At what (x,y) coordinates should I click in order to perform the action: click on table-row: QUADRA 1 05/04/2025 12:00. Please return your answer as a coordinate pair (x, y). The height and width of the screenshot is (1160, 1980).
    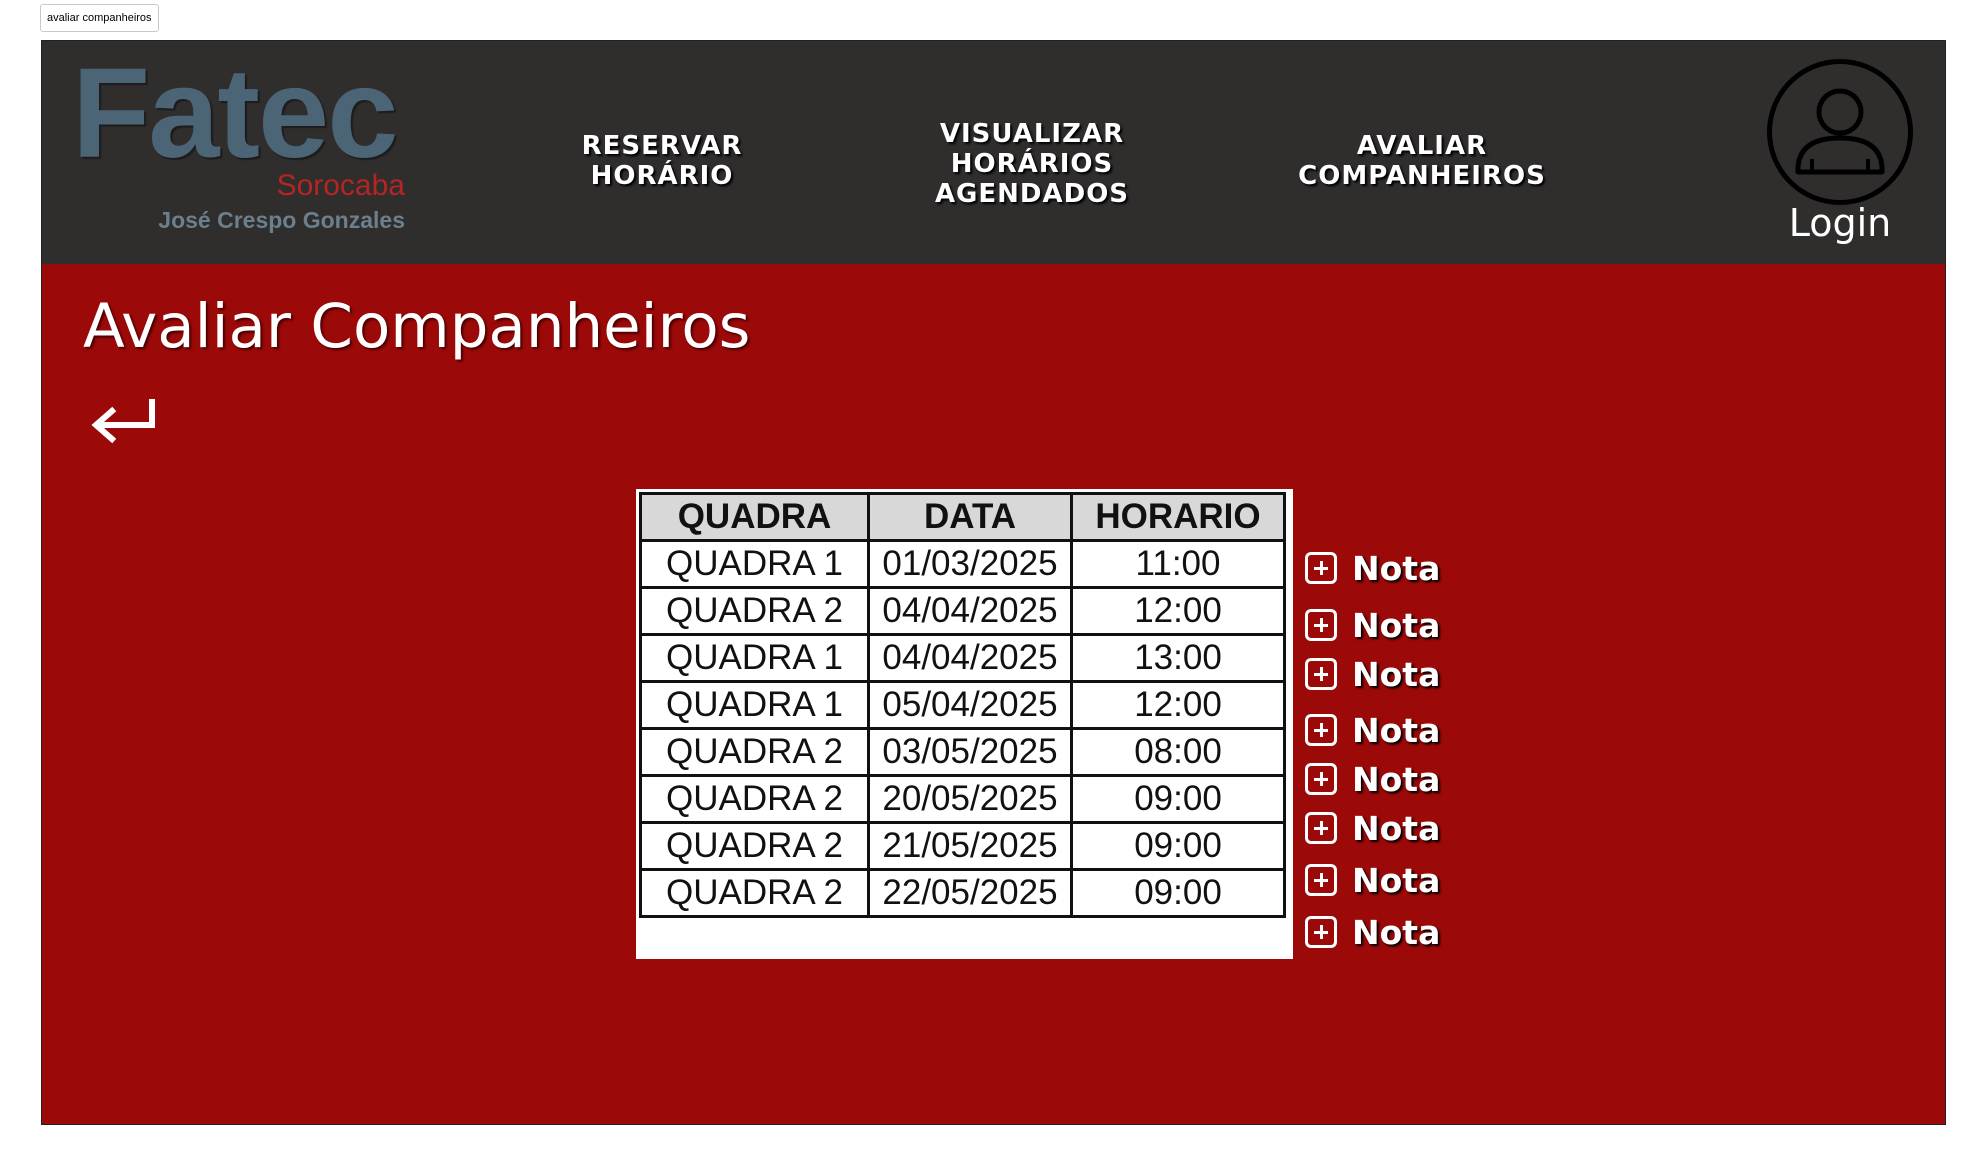
    Looking at the image, I should click on (962, 705).